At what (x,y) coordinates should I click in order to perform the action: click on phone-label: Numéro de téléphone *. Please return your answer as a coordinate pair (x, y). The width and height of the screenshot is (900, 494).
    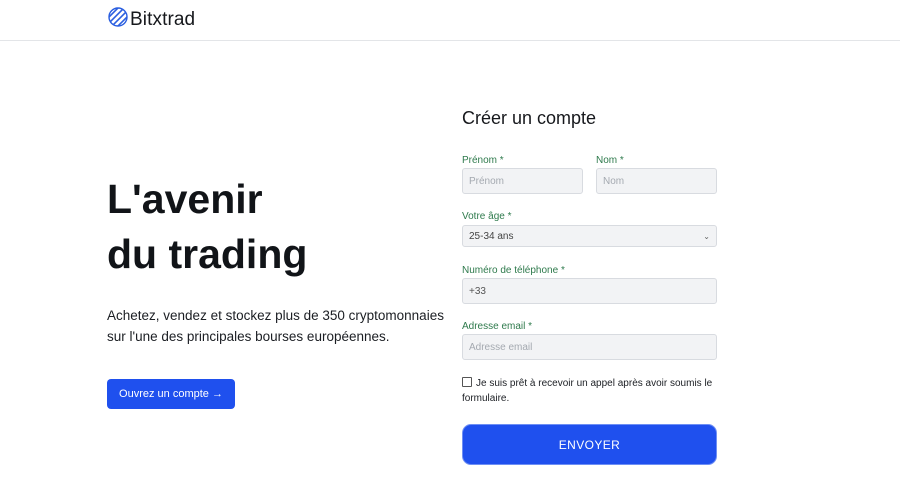
    Looking at the image, I should click on (513, 270).